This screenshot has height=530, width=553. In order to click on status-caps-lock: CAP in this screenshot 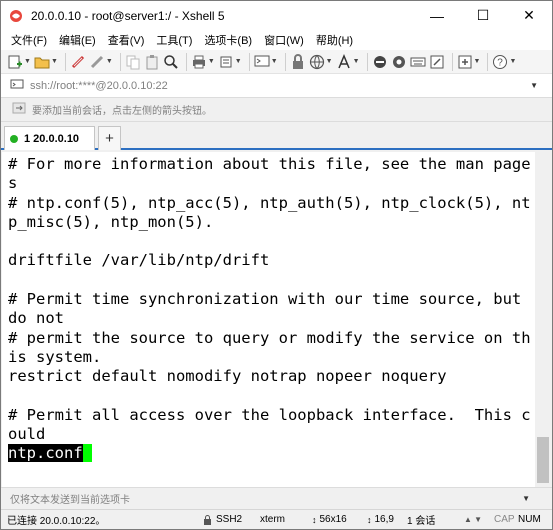, I will do `click(504, 519)`.